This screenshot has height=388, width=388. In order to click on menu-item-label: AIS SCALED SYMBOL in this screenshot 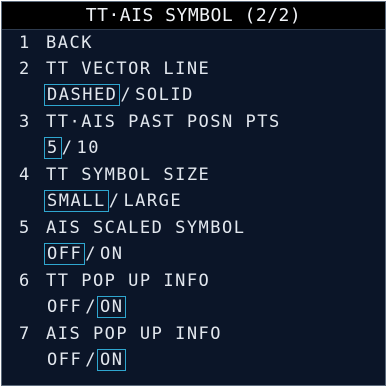, I will do `click(146, 228)`.